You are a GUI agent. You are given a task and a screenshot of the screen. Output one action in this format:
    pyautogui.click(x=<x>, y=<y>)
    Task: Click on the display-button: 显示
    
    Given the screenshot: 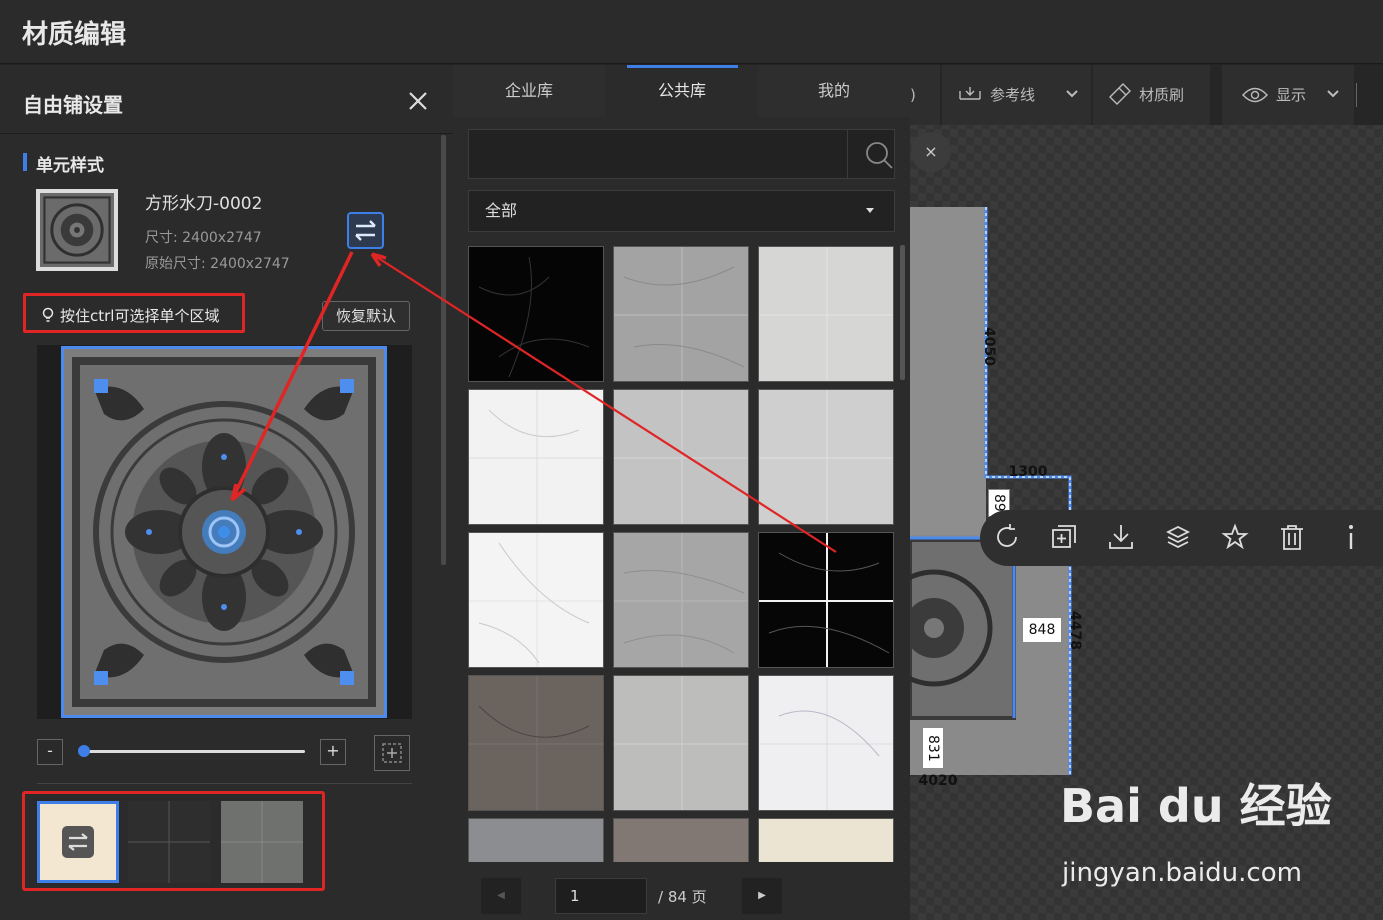 What is the action you would take?
    pyautogui.click(x=1288, y=95)
    